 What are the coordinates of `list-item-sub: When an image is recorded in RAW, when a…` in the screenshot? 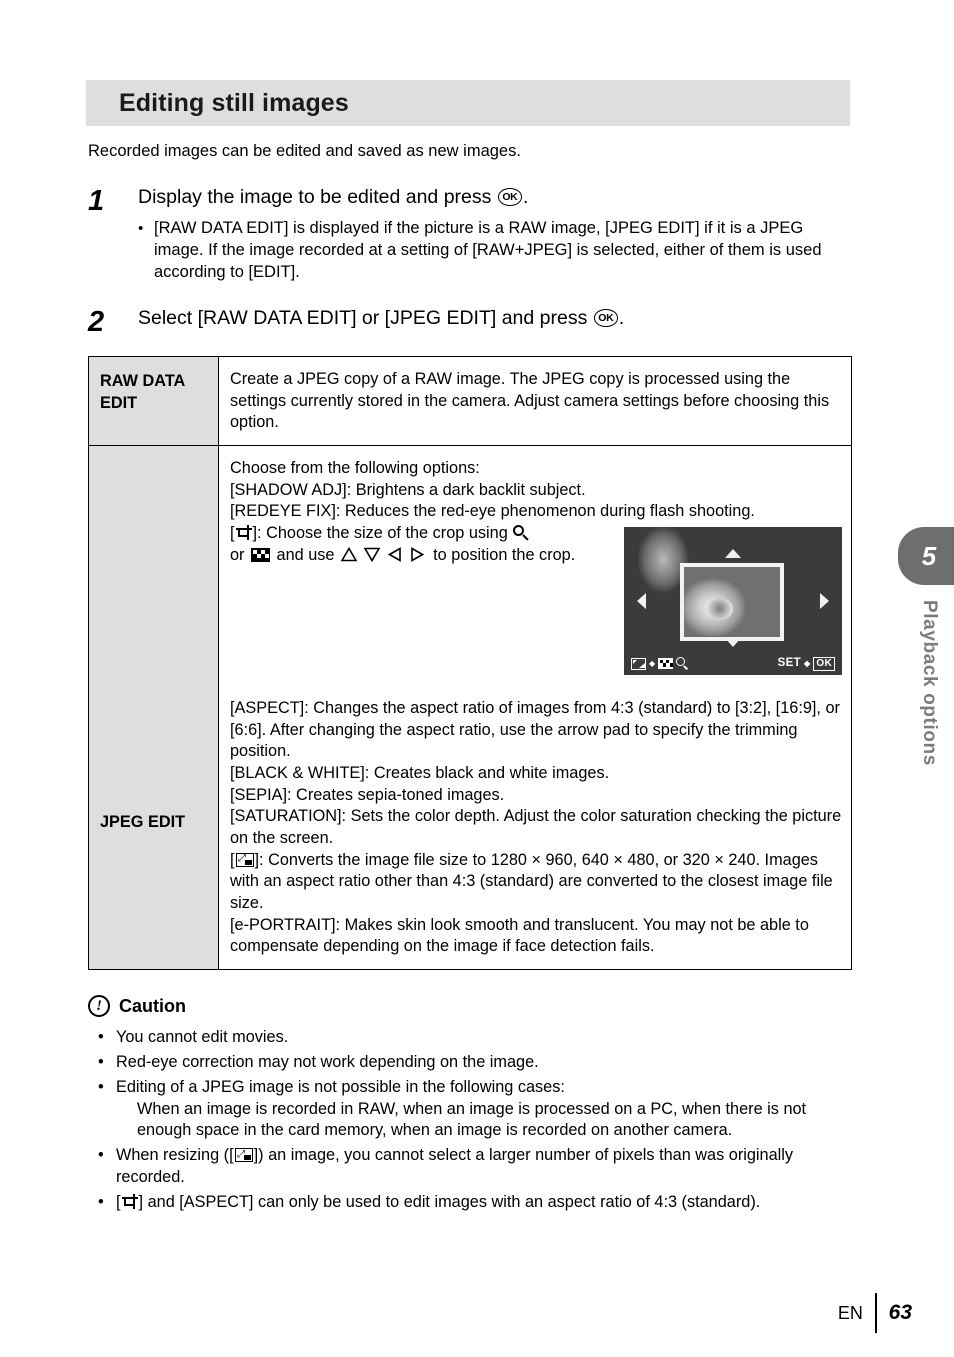 It's located at (472, 1119).